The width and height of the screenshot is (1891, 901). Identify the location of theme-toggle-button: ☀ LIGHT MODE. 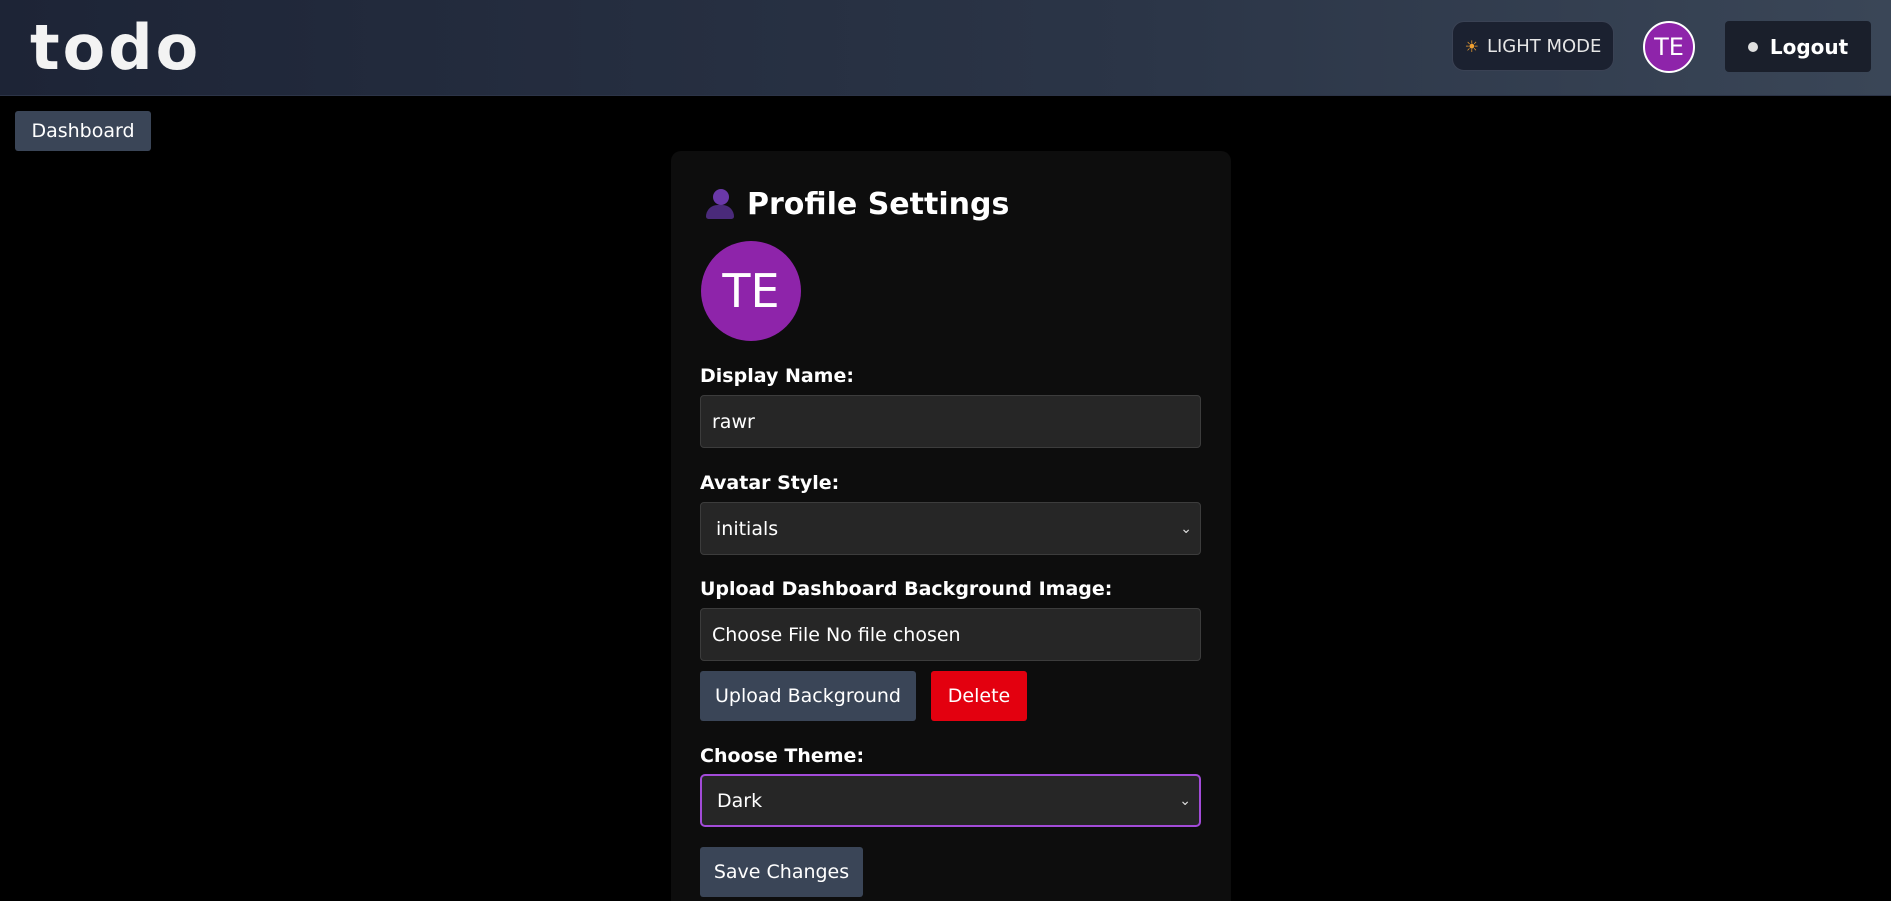
(1533, 46).